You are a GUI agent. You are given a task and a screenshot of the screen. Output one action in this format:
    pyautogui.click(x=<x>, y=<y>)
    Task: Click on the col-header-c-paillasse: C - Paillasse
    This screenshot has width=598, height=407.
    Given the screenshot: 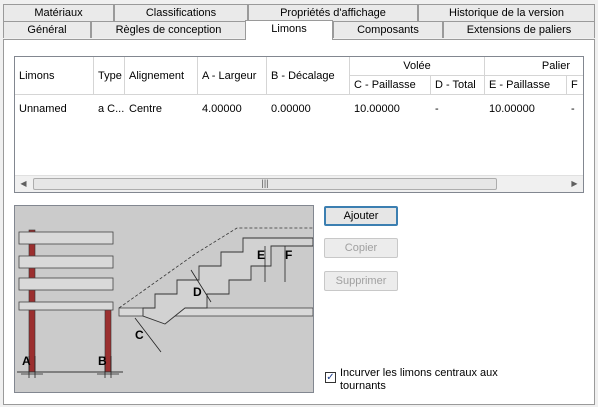 What is the action you would take?
    pyautogui.click(x=390, y=85)
    